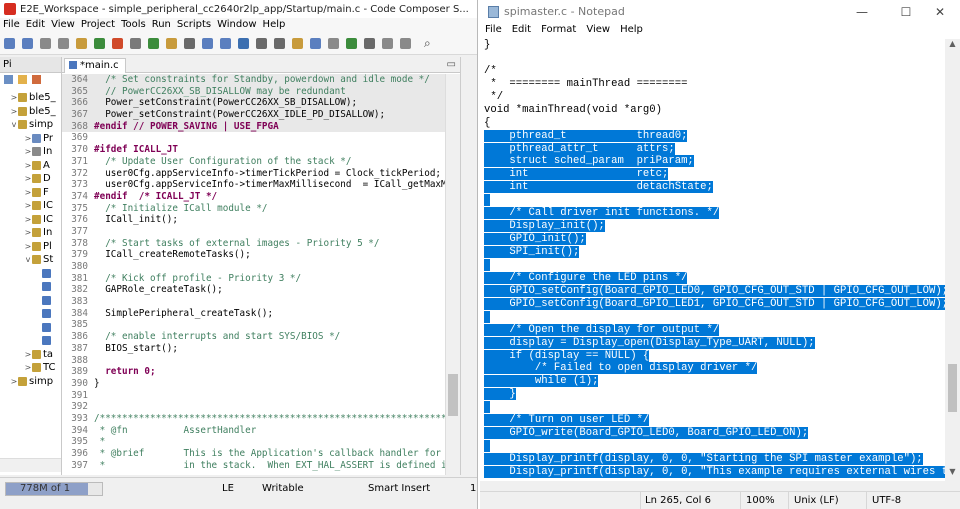  I want to click on text-line: */, so click(712, 97).